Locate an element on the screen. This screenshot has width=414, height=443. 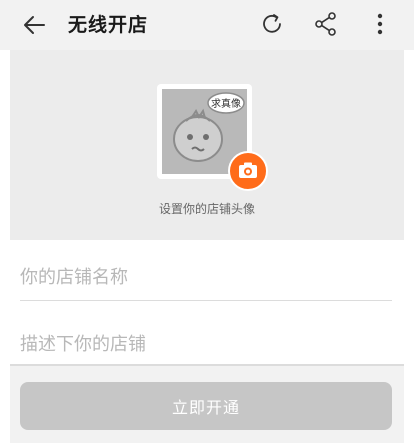
upload-avatar-button is located at coordinates (248, 171).